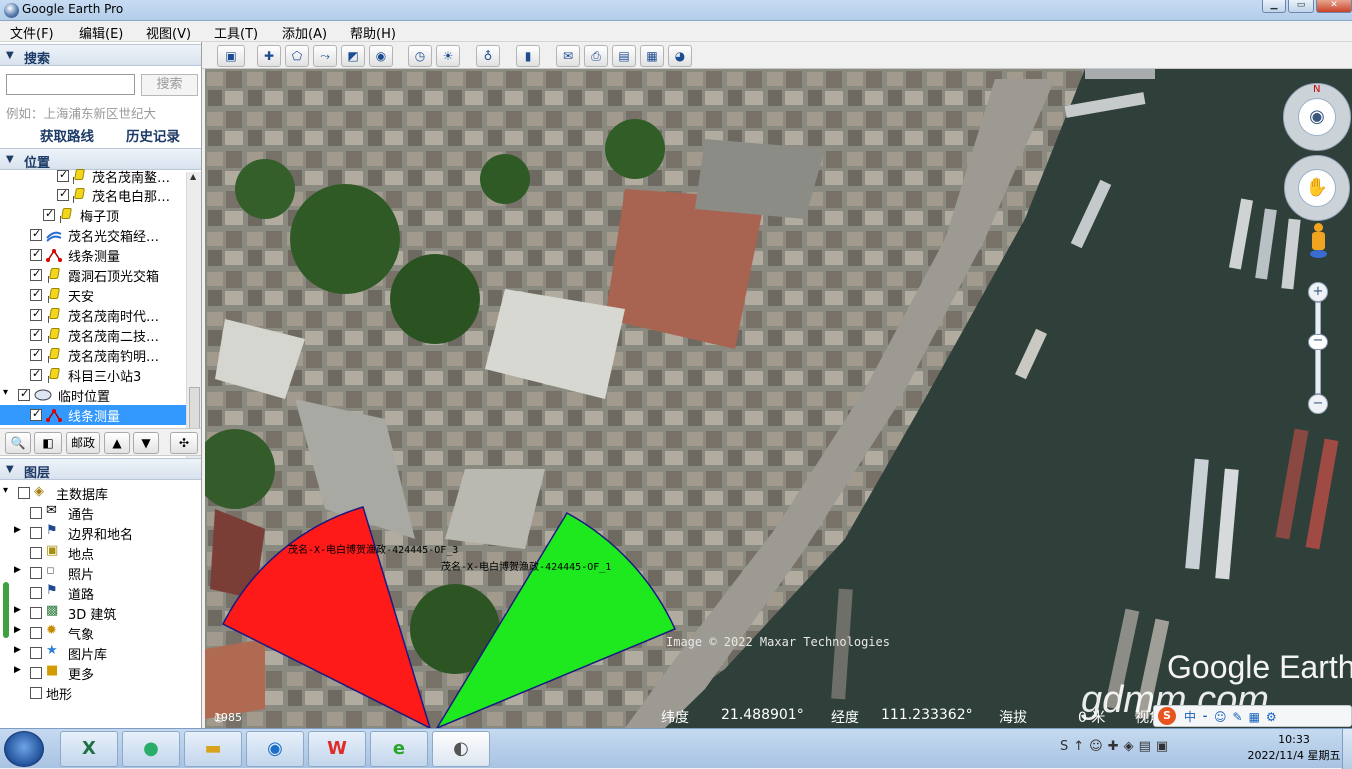  What do you see at coordinates (526, 565) in the screenshot?
I see `sector-label-green: 茂名-X-电白博贺渔政-424445-OF_1` at bounding box center [526, 565].